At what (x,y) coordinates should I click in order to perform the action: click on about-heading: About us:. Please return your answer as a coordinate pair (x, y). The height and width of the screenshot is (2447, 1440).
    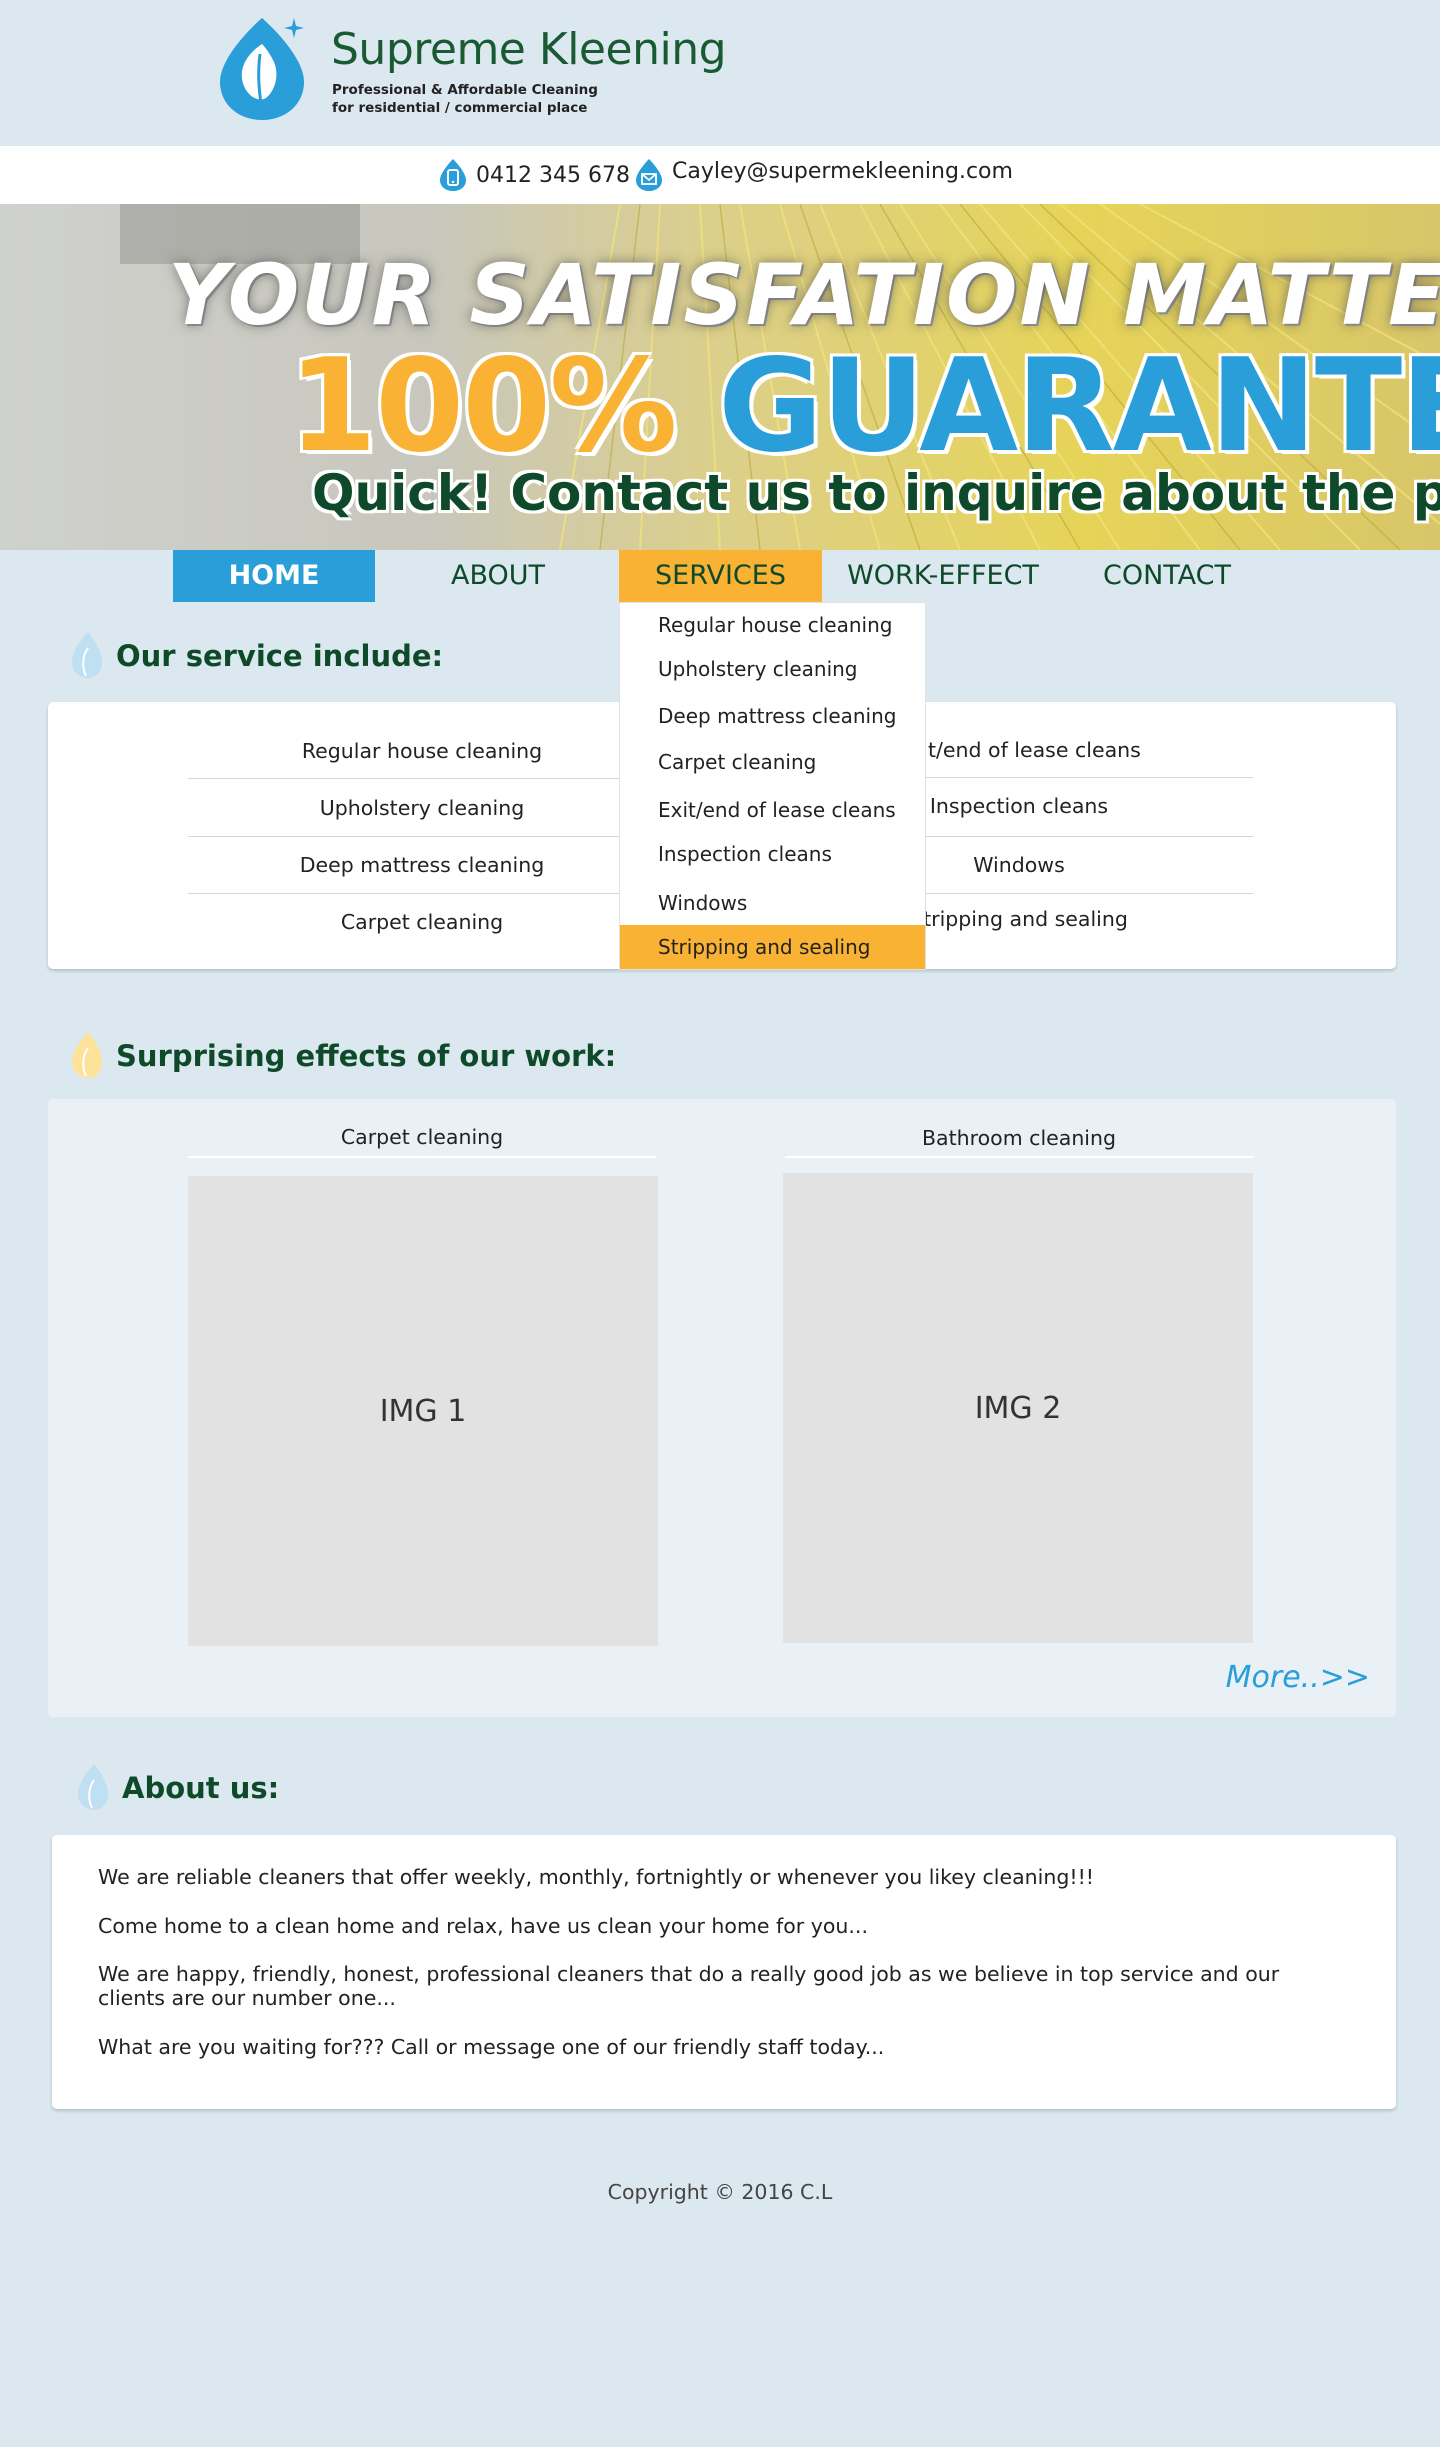
    Looking at the image, I should click on (176, 1788).